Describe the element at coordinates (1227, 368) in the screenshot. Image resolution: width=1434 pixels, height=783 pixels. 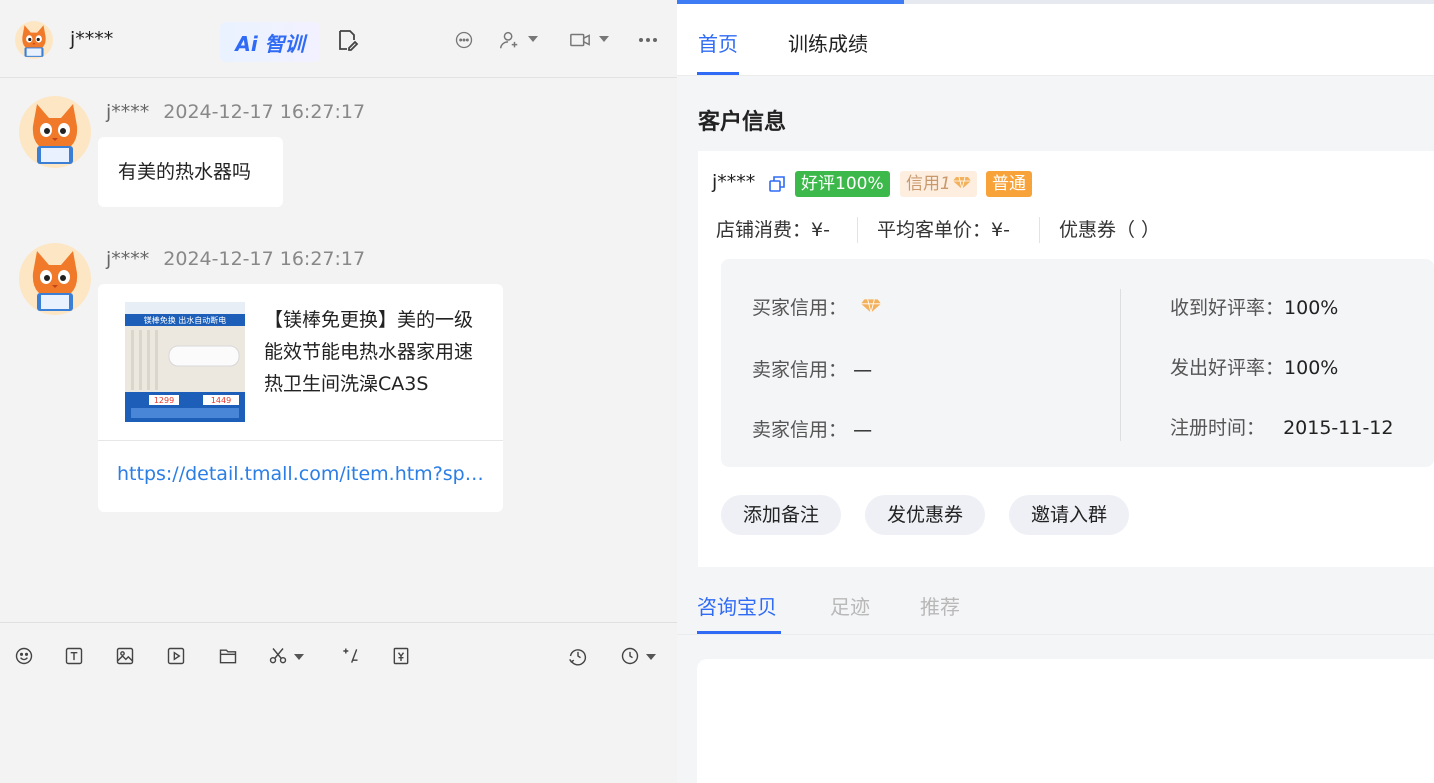
I see `given-good-rate-label: 发出好评率：` at that location.